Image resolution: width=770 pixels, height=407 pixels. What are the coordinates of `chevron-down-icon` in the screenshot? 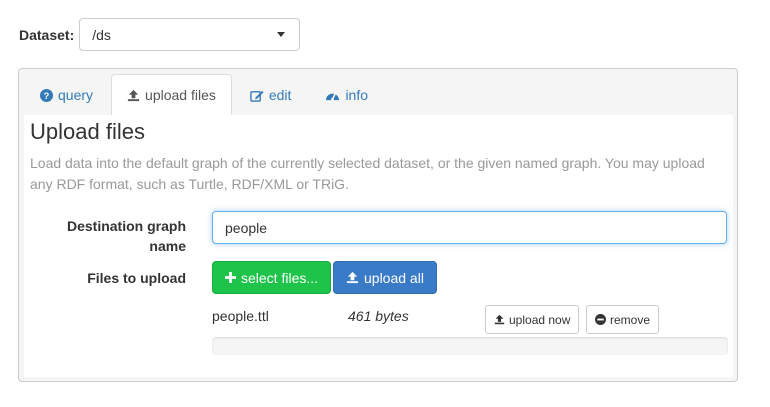 It's located at (281, 34).